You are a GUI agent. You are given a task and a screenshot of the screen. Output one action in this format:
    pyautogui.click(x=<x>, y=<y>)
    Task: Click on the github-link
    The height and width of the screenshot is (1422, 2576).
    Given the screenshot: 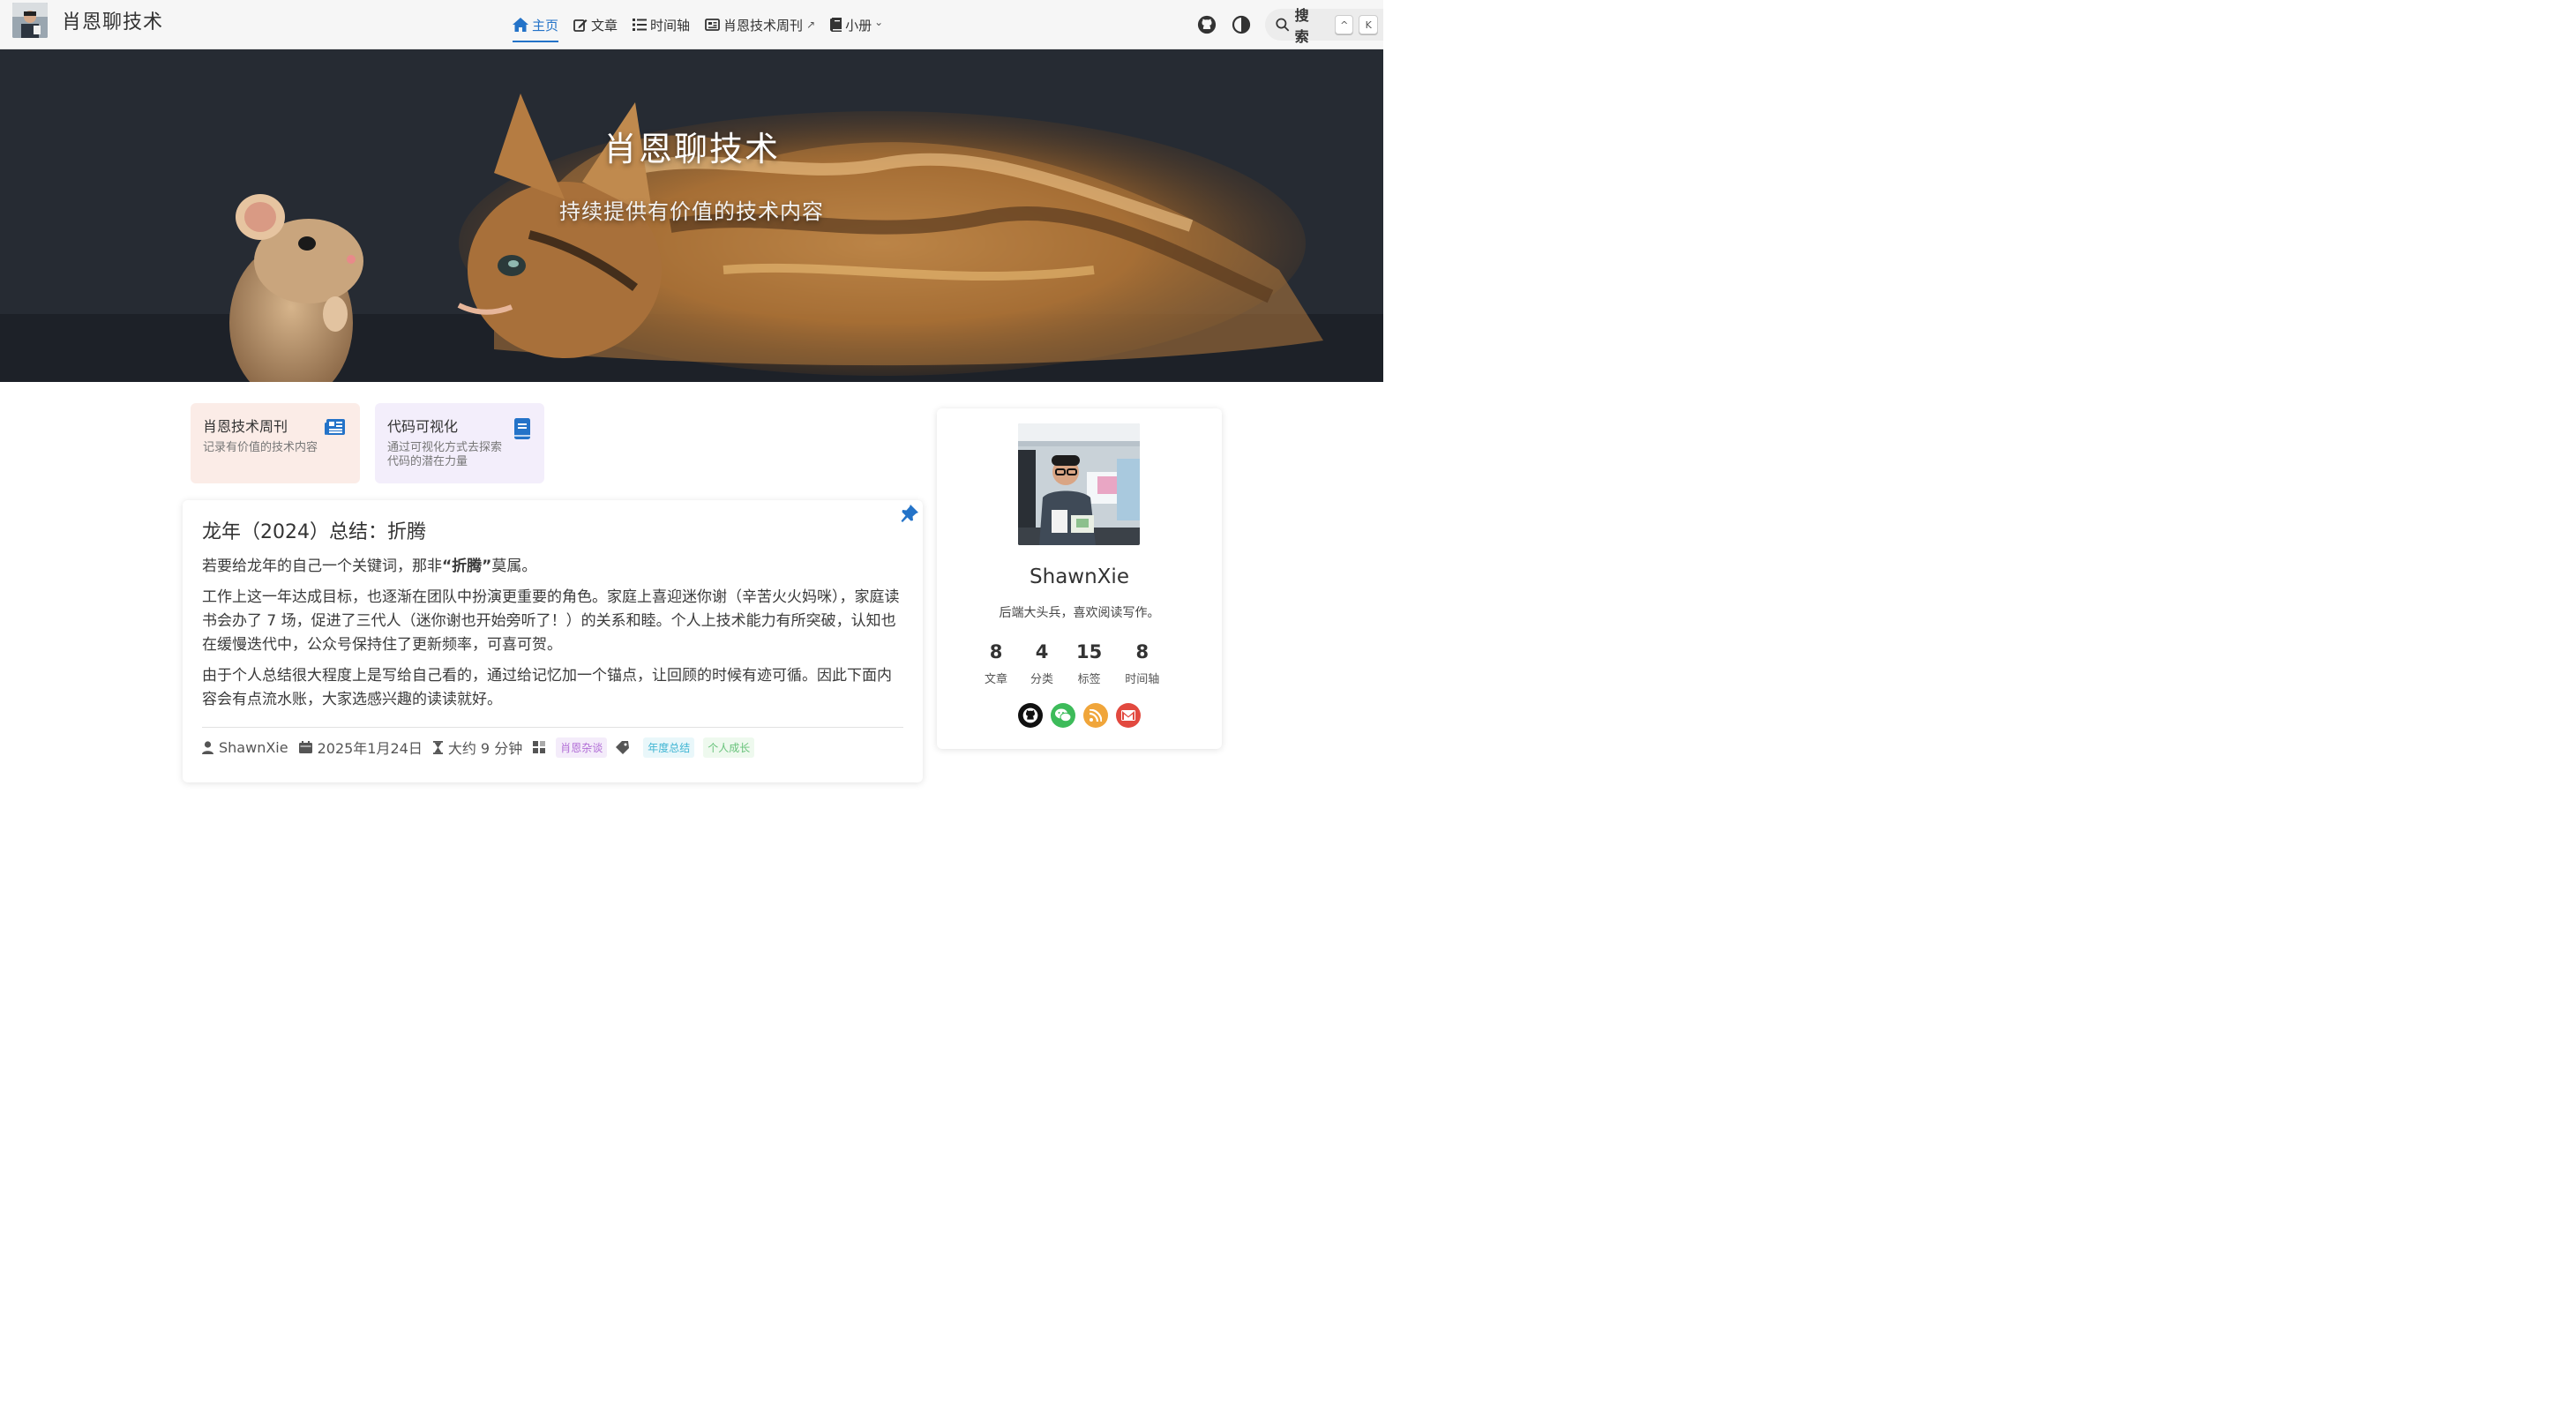 What is the action you would take?
    pyautogui.click(x=1207, y=24)
    